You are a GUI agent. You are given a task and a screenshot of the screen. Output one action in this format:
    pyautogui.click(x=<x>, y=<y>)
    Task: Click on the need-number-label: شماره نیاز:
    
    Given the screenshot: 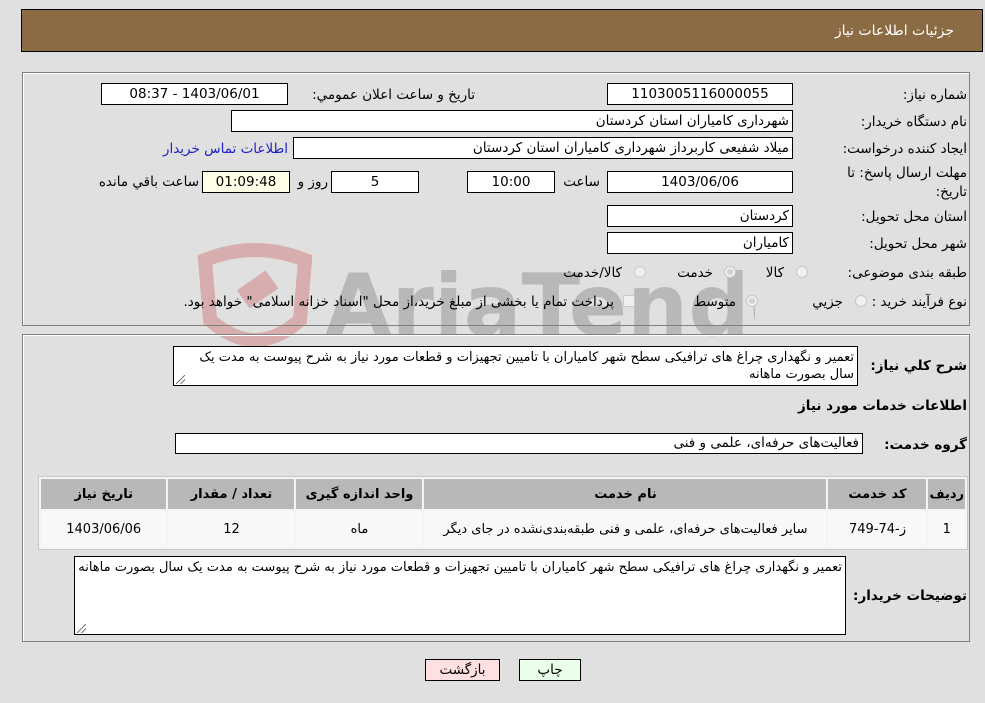 What is the action you would take?
    pyautogui.click(x=934, y=95)
    